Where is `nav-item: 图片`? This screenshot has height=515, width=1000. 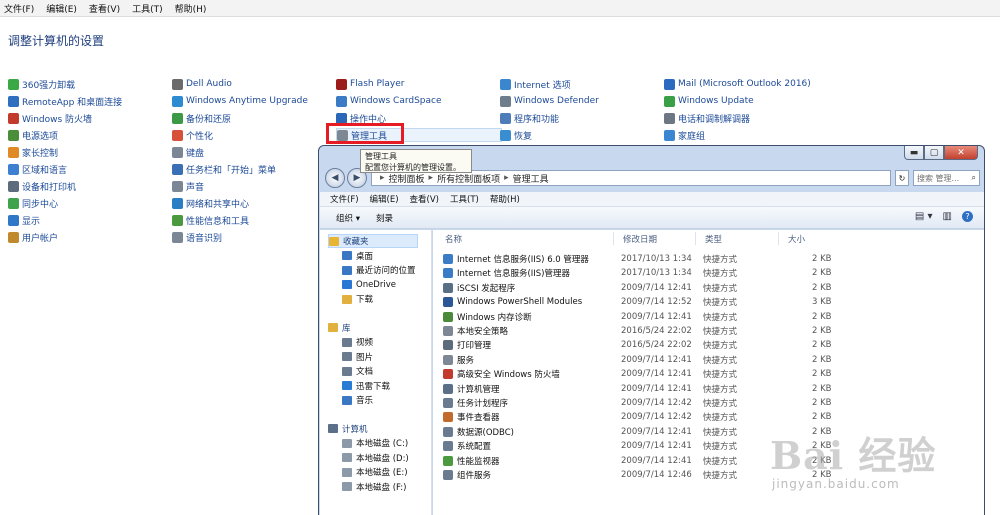 nav-item: 图片 is located at coordinates (357, 357).